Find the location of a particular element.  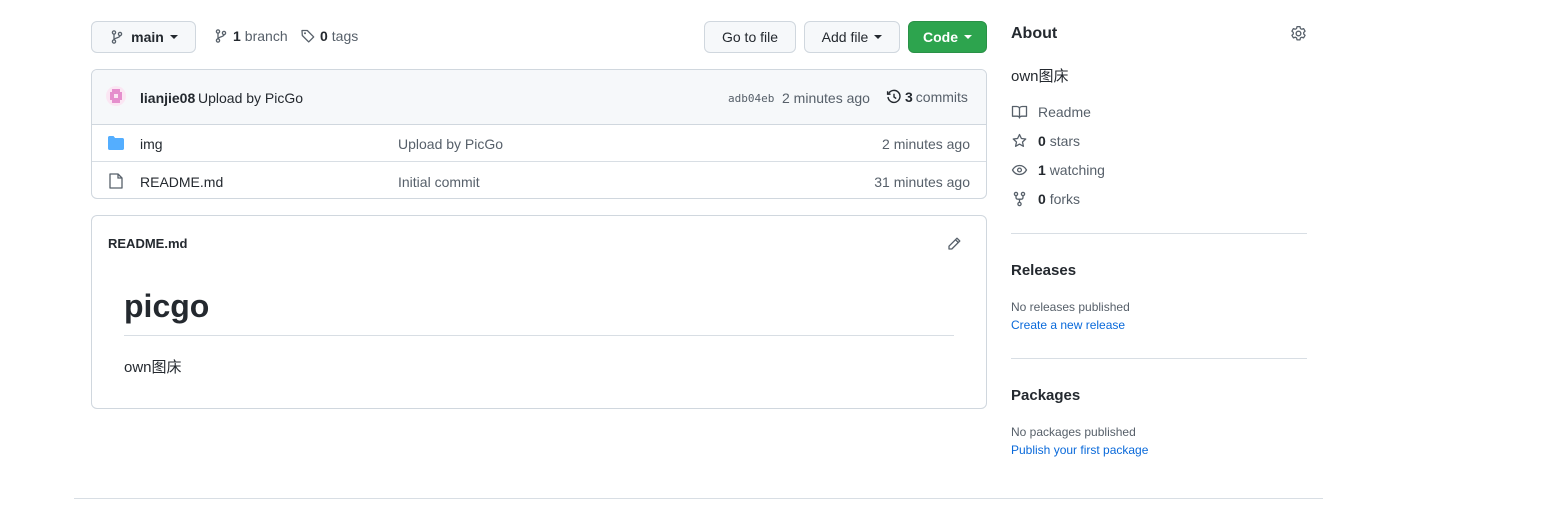

about-title: About is located at coordinates (1034, 33).